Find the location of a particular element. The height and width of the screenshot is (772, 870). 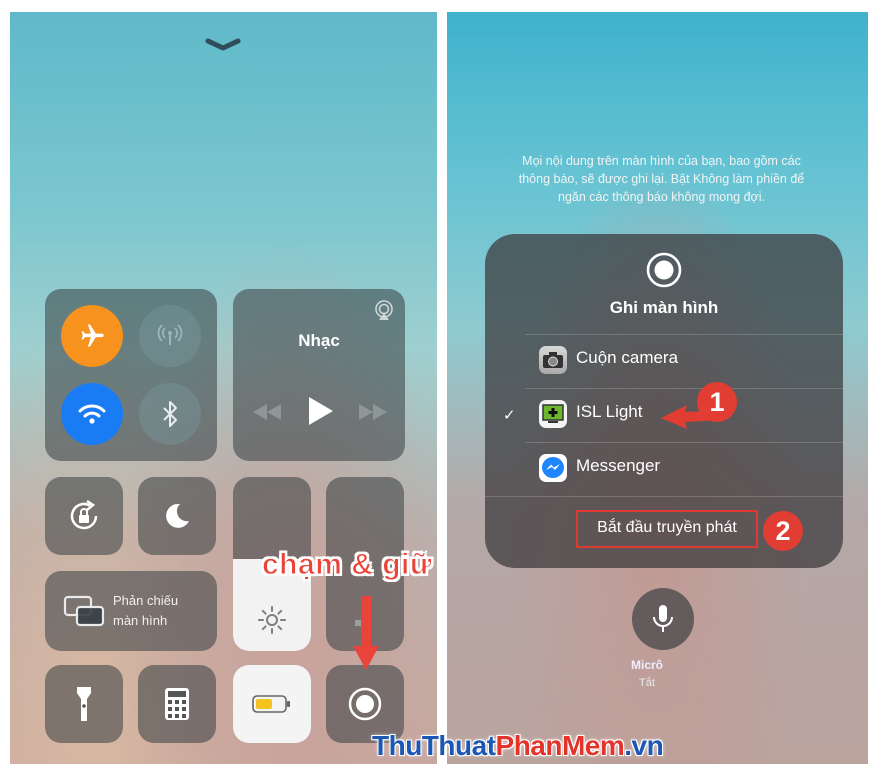

bluetooth-button is located at coordinates (170, 414).